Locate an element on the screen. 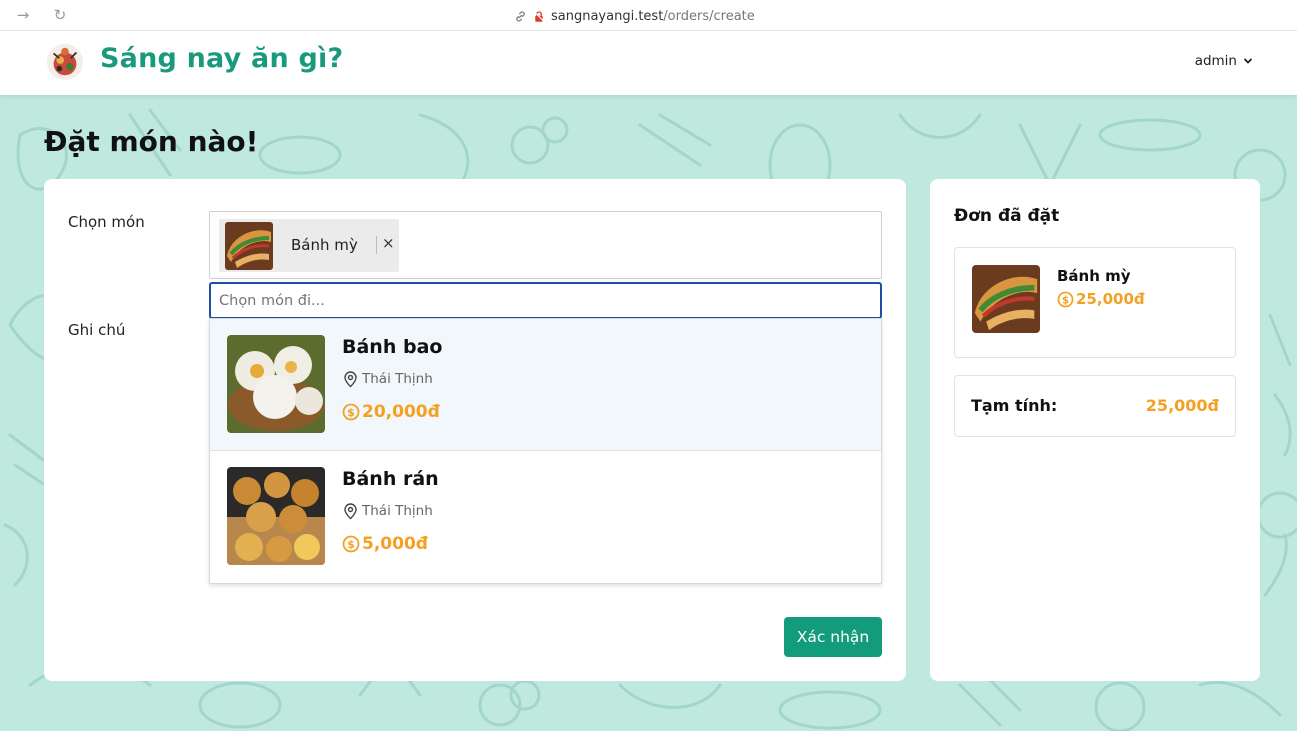  subtotal-row: Tạm tính: 25,000đ is located at coordinates (1095, 406).